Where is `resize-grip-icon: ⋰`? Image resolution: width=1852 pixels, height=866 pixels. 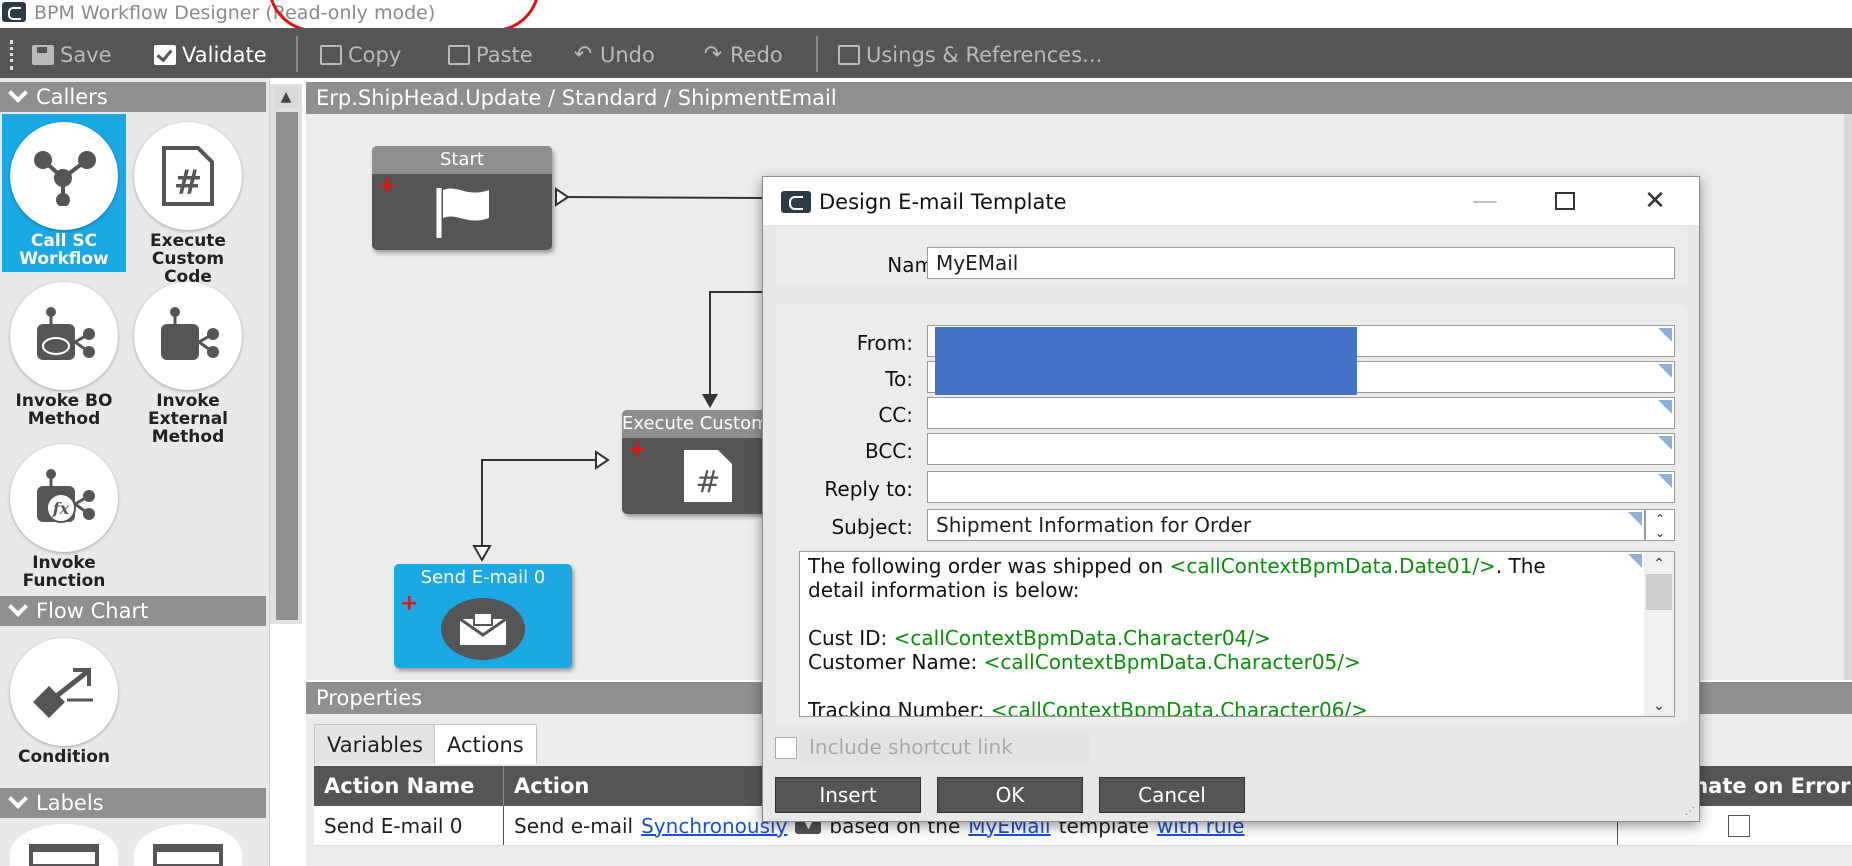
resize-grip-icon: ⋰ is located at coordinates (1690, 811).